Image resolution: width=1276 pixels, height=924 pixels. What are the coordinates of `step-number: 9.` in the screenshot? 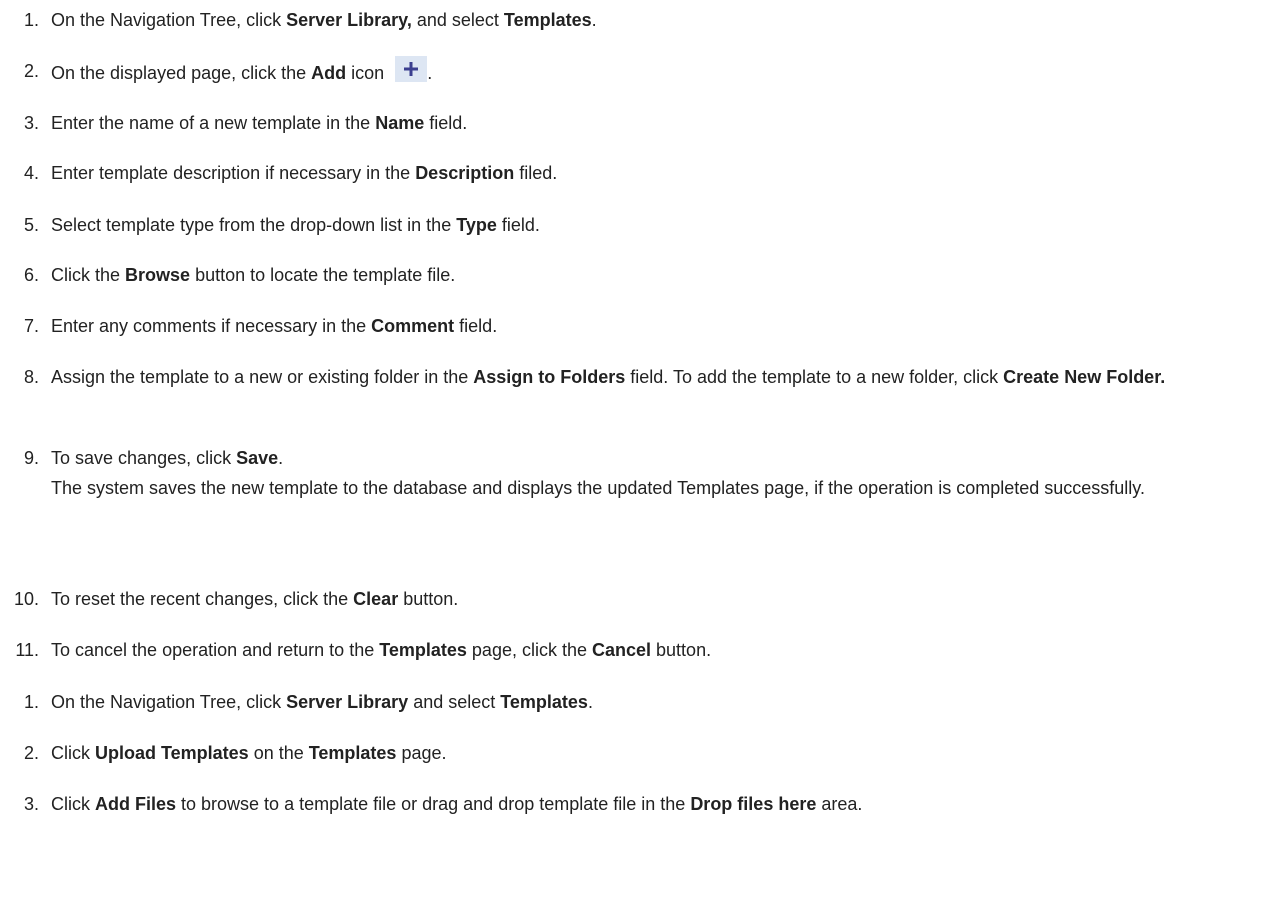 It's located at (31, 458).